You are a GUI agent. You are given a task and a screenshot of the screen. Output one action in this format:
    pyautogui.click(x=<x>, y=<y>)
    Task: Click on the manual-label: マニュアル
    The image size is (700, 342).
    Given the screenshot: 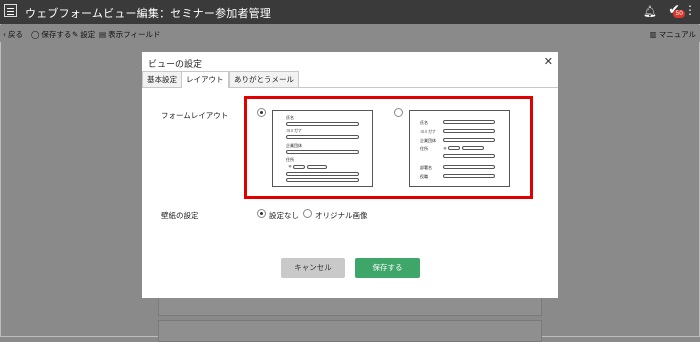 What is the action you would take?
    pyautogui.click(x=677, y=34)
    